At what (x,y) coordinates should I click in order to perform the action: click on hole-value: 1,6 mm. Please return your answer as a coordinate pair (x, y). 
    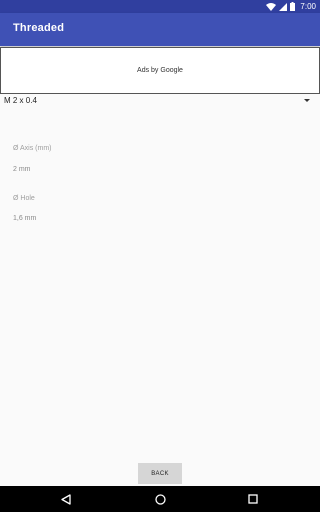
    Looking at the image, I should click on (25, 218).